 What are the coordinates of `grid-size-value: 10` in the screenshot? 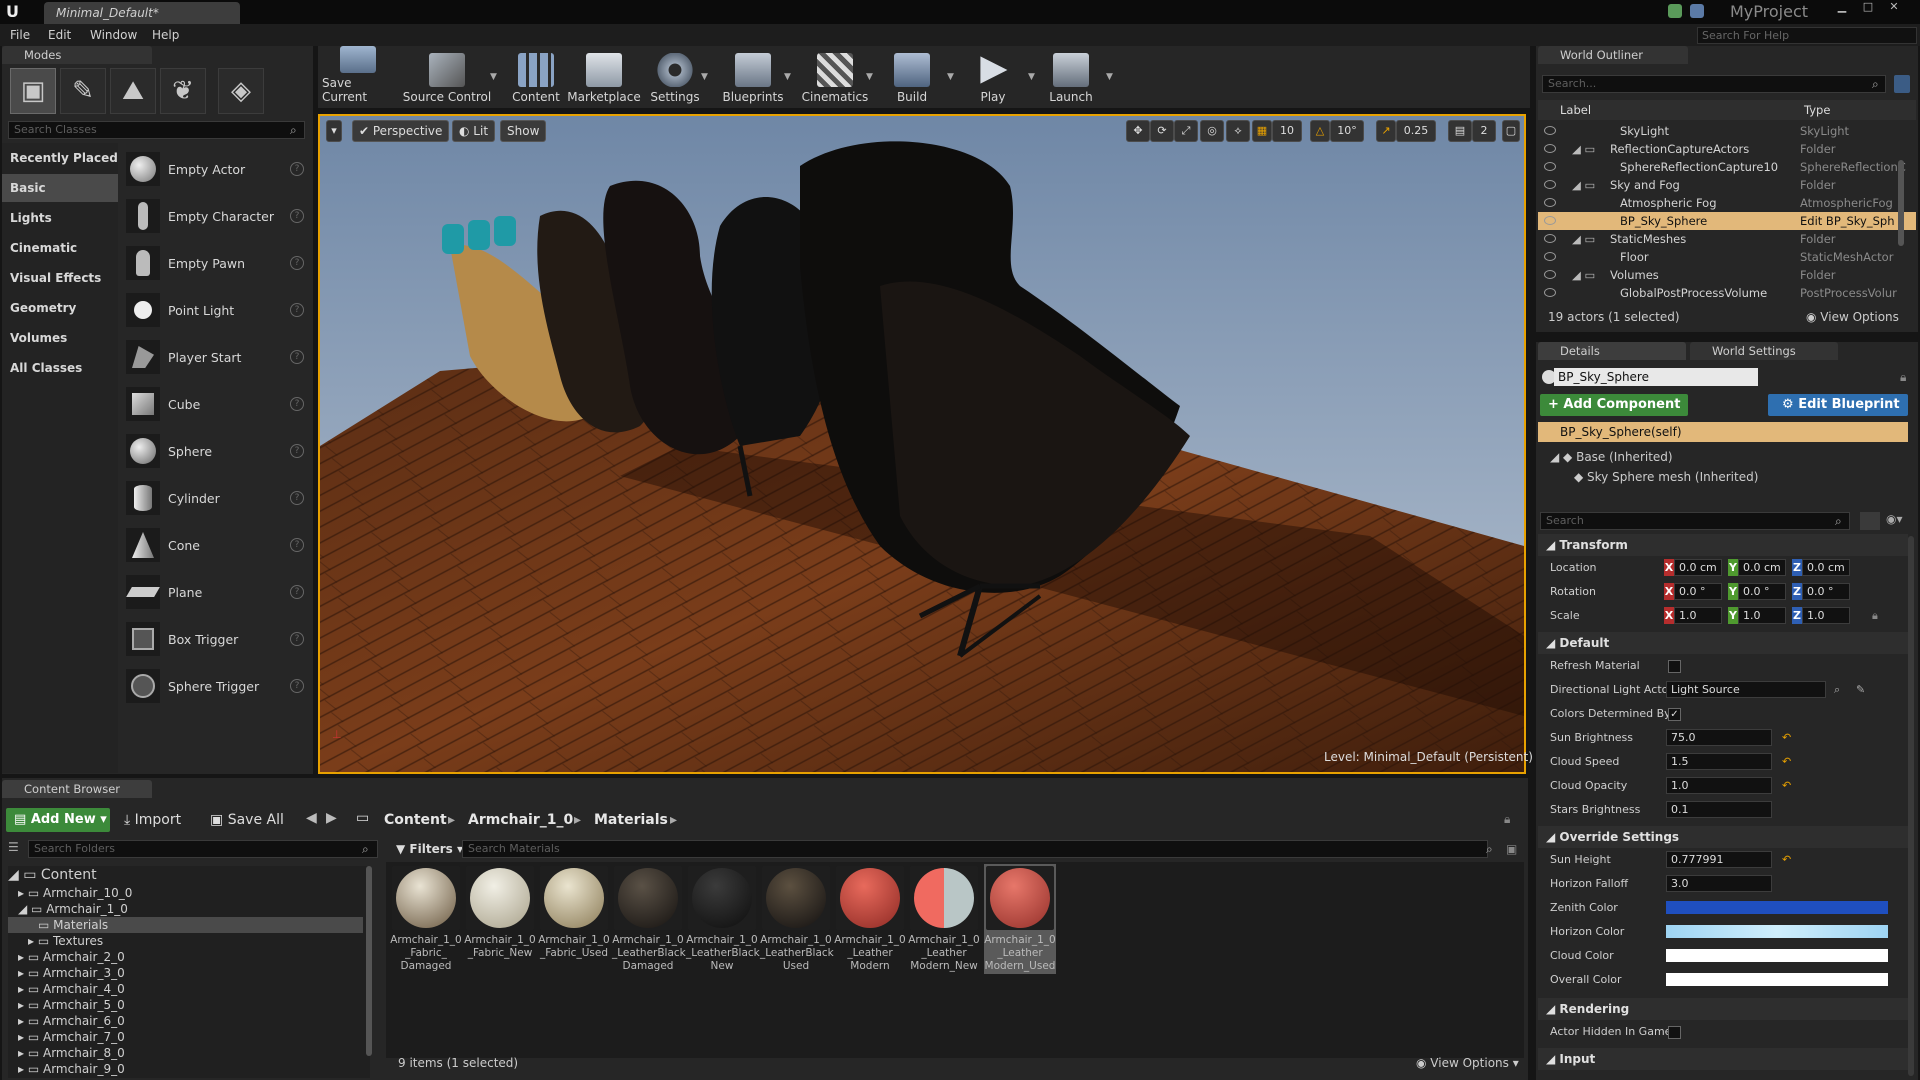 It's located at (1287, 131).